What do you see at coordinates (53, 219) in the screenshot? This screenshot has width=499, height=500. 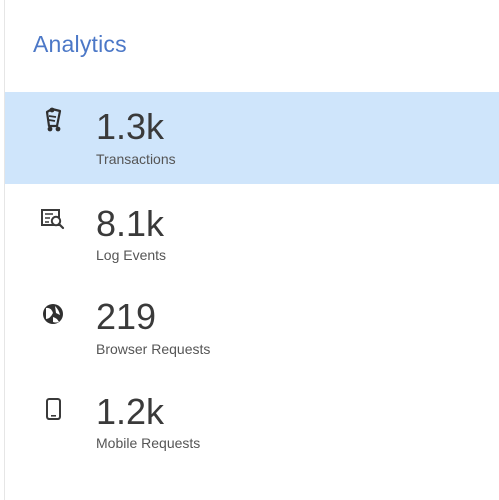 I see `log-events-icon` at bounding box center [53, 219].